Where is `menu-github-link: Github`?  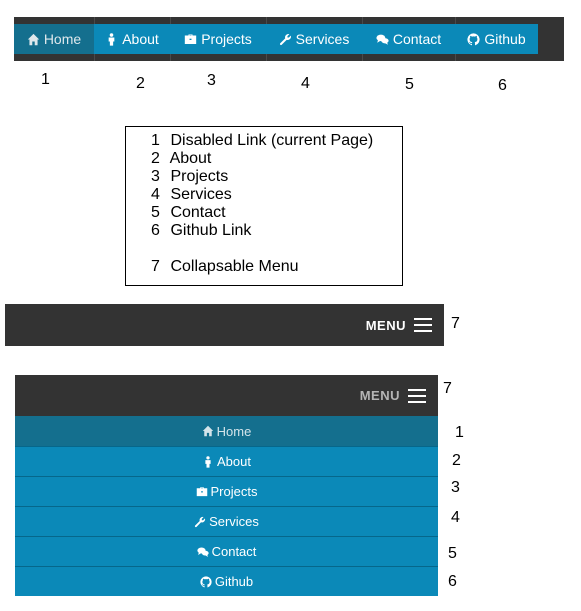
menu-github-link: Github is located at coordinates (226, 581).